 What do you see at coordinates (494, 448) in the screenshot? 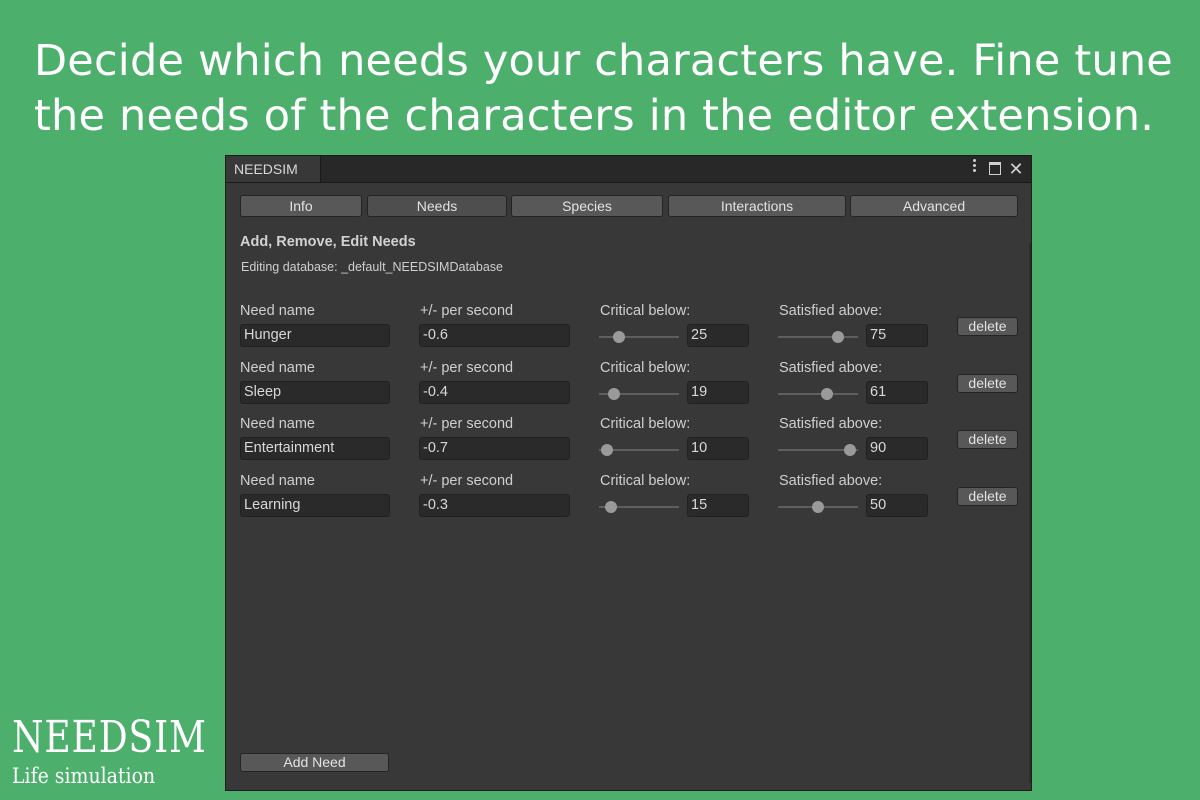
I see `per-second-field: -0.7` at bounding box center [494, 448].